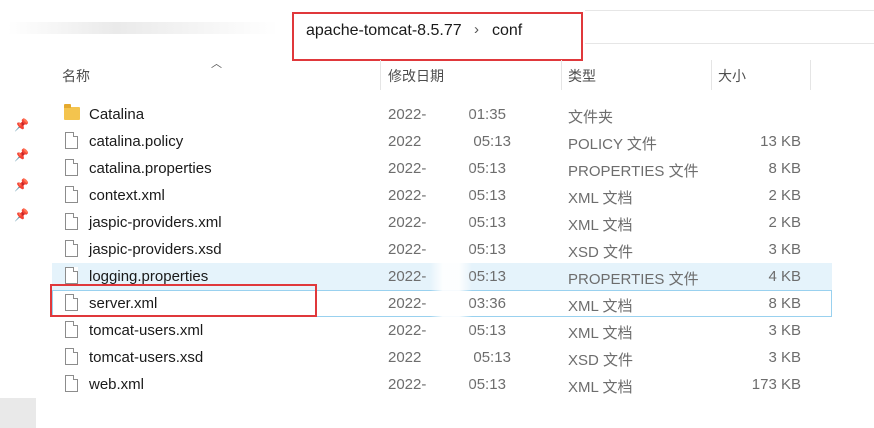 The height and width of the screenshot is (428, 874). Describe the element at coordinates (416, 76) in the screenshot. I see `column-header-date: 修改日期` at that location.